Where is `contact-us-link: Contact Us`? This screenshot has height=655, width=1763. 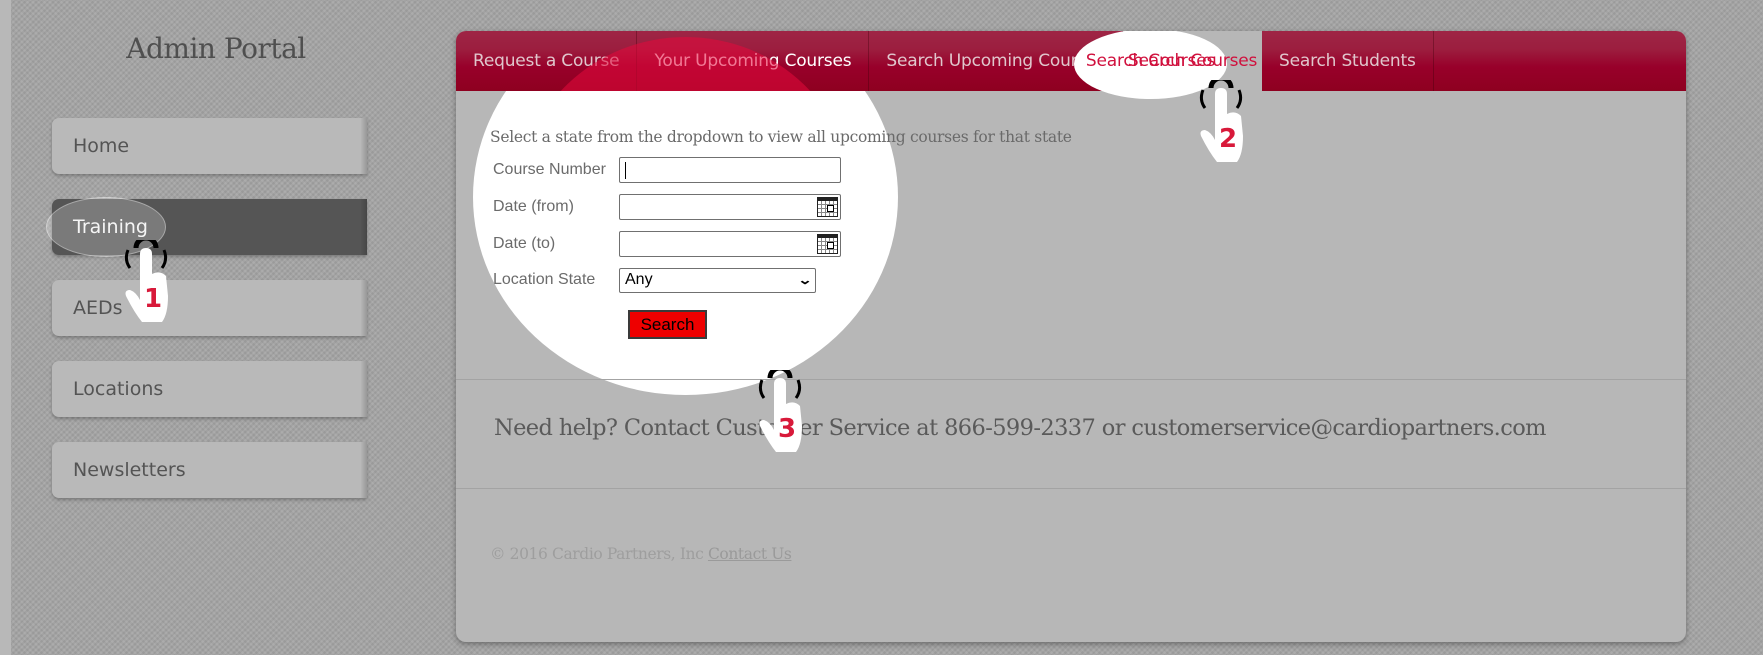
contact-us-link: Contact Us is located at coordinates (750, 554).